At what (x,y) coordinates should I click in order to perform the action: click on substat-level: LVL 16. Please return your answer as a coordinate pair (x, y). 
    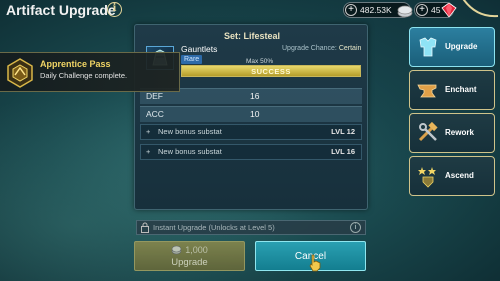
    Looking at the image, I should click on (343, 151).